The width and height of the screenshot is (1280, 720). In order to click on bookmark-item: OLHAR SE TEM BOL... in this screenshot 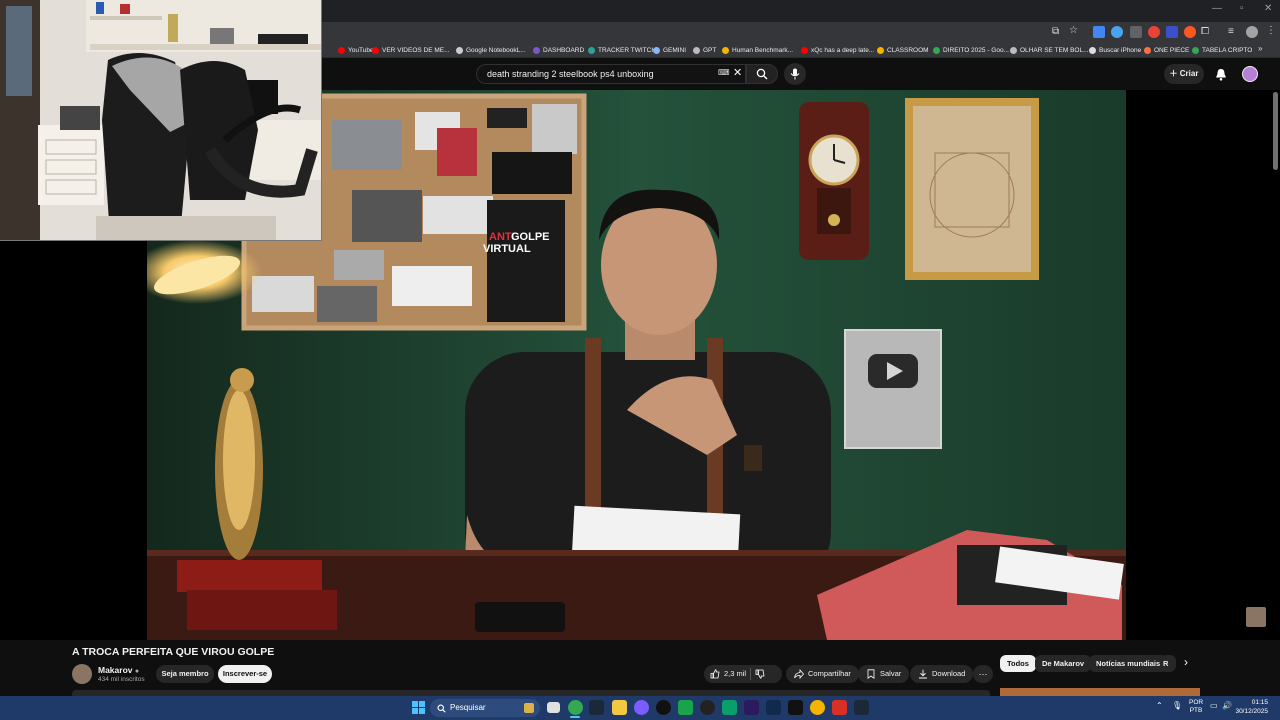, I will do `click(1049, 50)`.